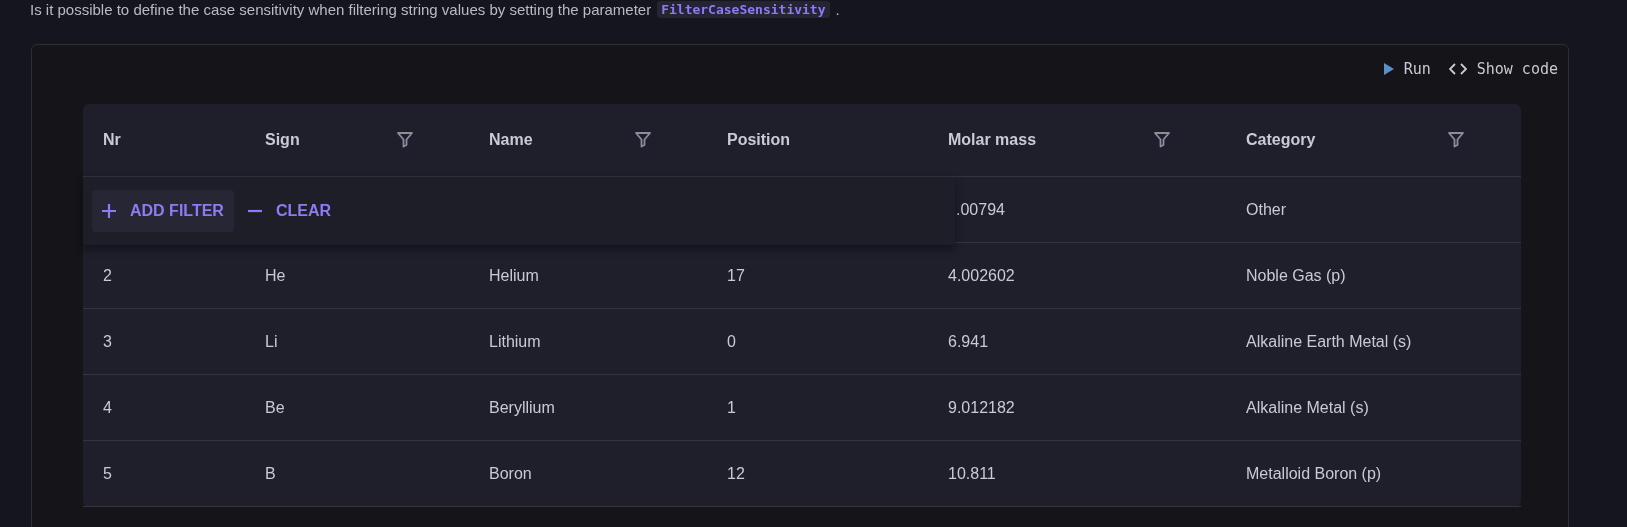 The height and width of the screenshot is (527, 1627). Describe the element at coordinates (1281, 140) in the screenshot. I see `column-header: Category` at that location.